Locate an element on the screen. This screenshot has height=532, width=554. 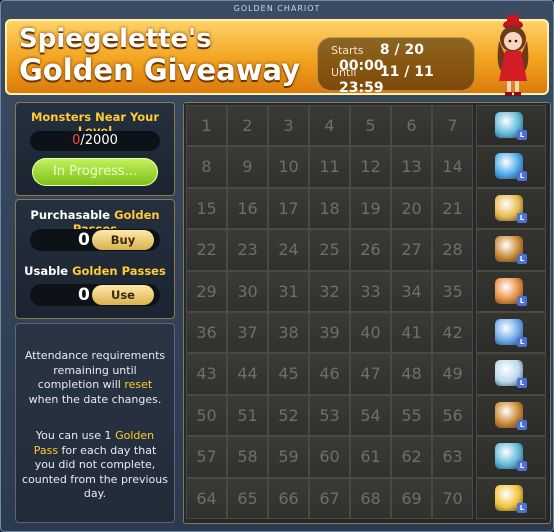
purchasable-pass-row: 0 Buy is located at coordinates (95, 240).